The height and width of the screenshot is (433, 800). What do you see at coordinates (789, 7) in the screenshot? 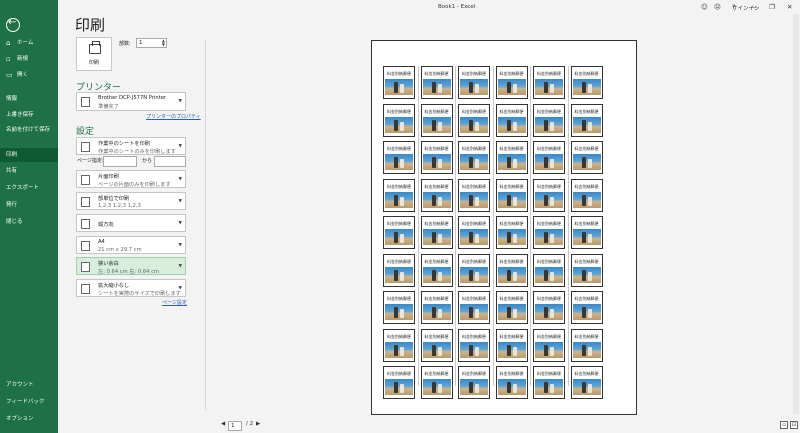
I see `close-icon: ✕` at bounding box center [789, 7].